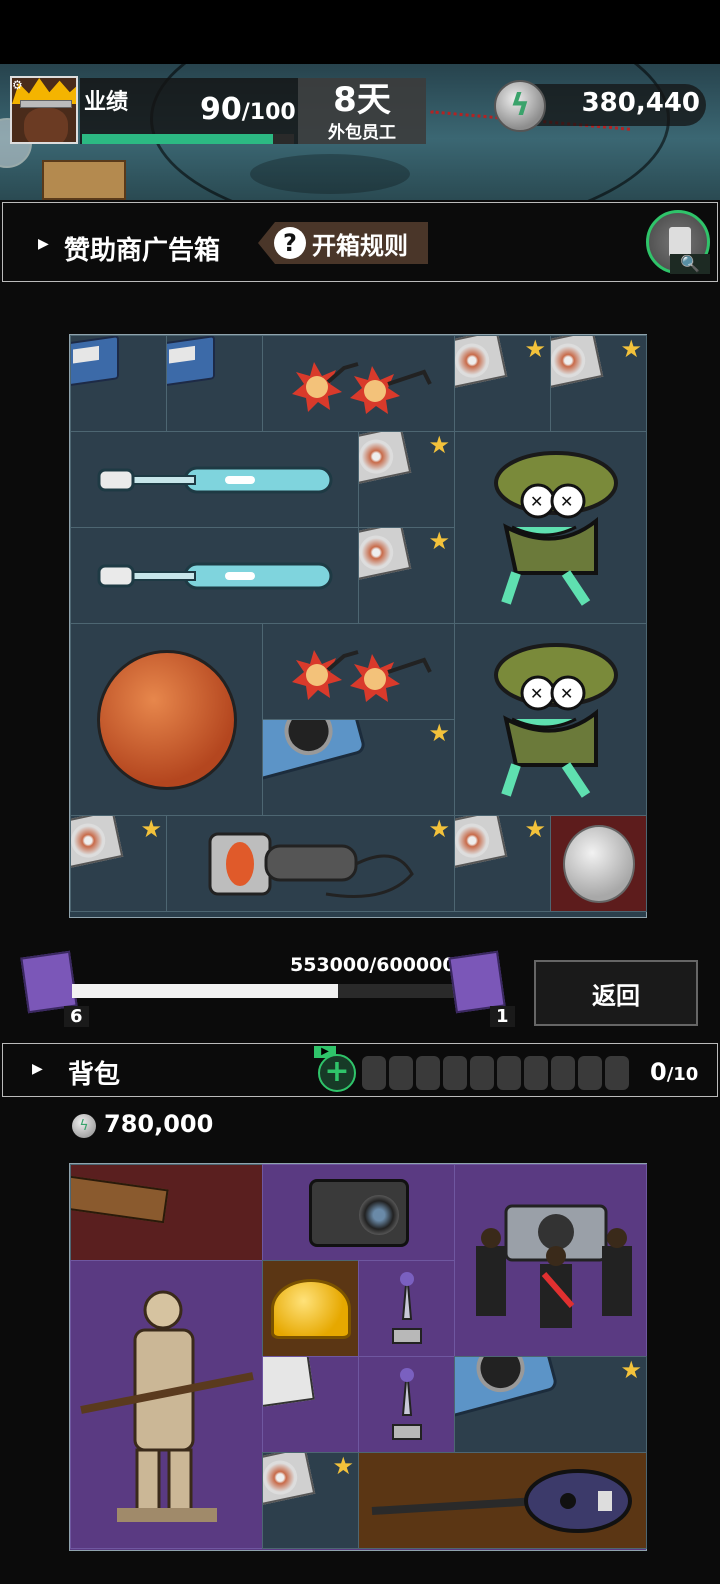 The width and height of the screenshot is (720, 1584). What do you see at coordinates (658, 1072) in the screenshot?
I see `backpack-used: 0` at bounding box center [658, 1072].